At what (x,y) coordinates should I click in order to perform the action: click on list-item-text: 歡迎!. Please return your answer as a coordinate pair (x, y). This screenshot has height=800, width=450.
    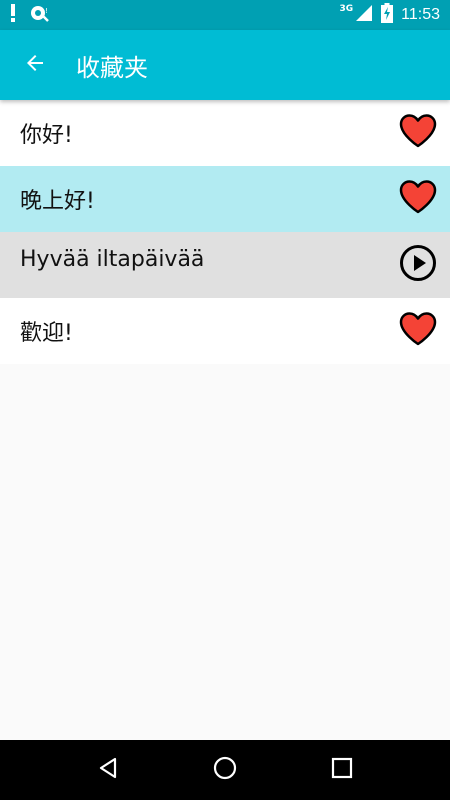
    Looking at the image, I should click on (46, 333).